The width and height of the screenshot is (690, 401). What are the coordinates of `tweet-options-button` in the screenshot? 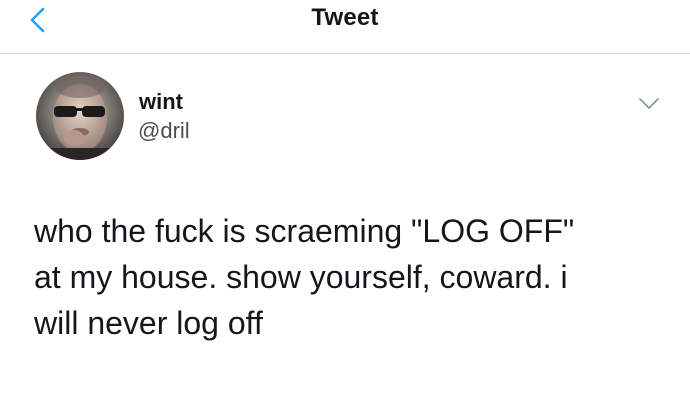 It's located at (649, 104).